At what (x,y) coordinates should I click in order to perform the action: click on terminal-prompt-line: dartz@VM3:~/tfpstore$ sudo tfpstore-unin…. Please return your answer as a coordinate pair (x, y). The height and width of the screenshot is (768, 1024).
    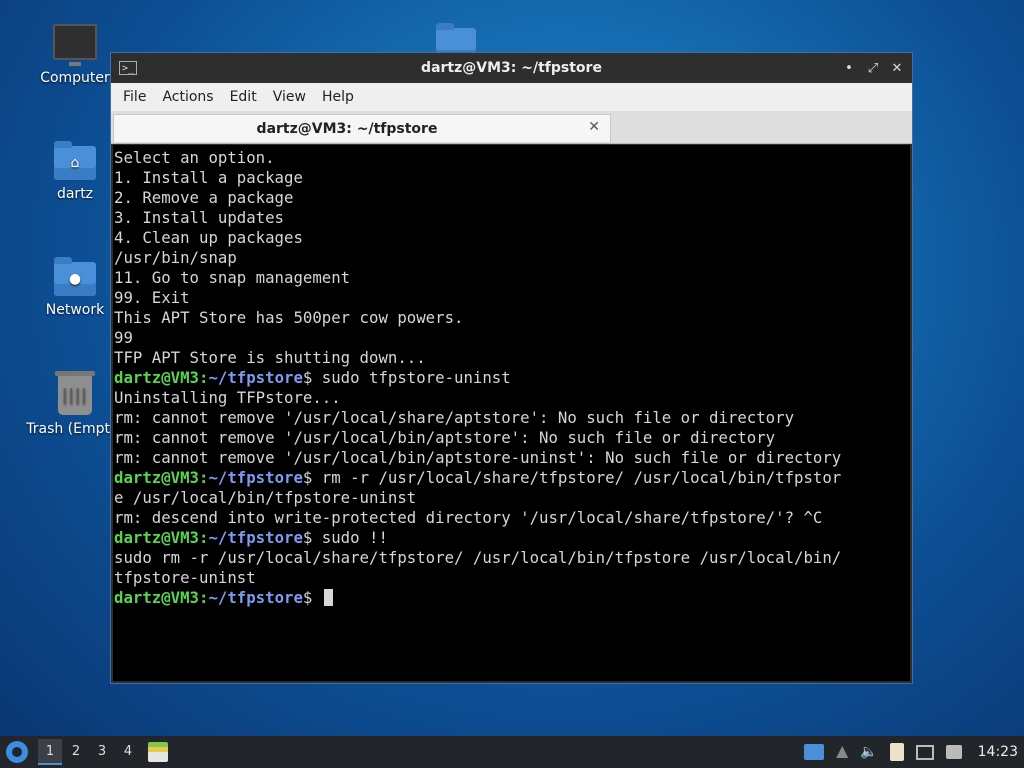
    Looking at the image, I should click on (512, 378).